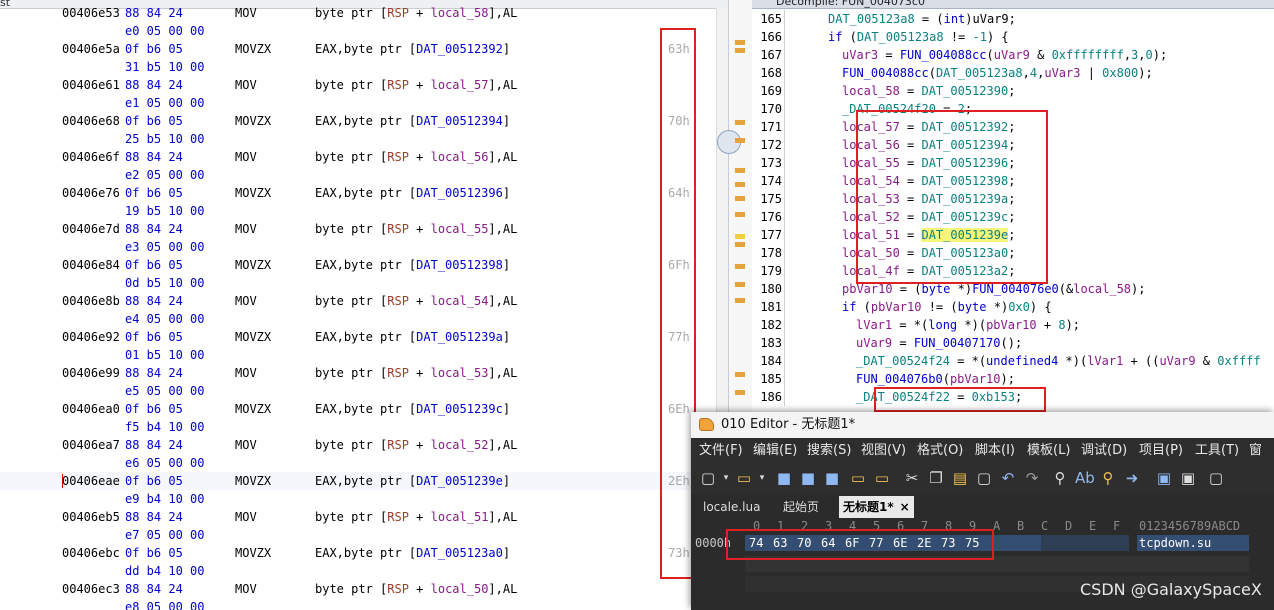 Image resolution: width=1274 pixels, height=610 pixels. Describe the element at coordinates (784, 478) in the screenshot. I see `save-icon: ■` at that location.